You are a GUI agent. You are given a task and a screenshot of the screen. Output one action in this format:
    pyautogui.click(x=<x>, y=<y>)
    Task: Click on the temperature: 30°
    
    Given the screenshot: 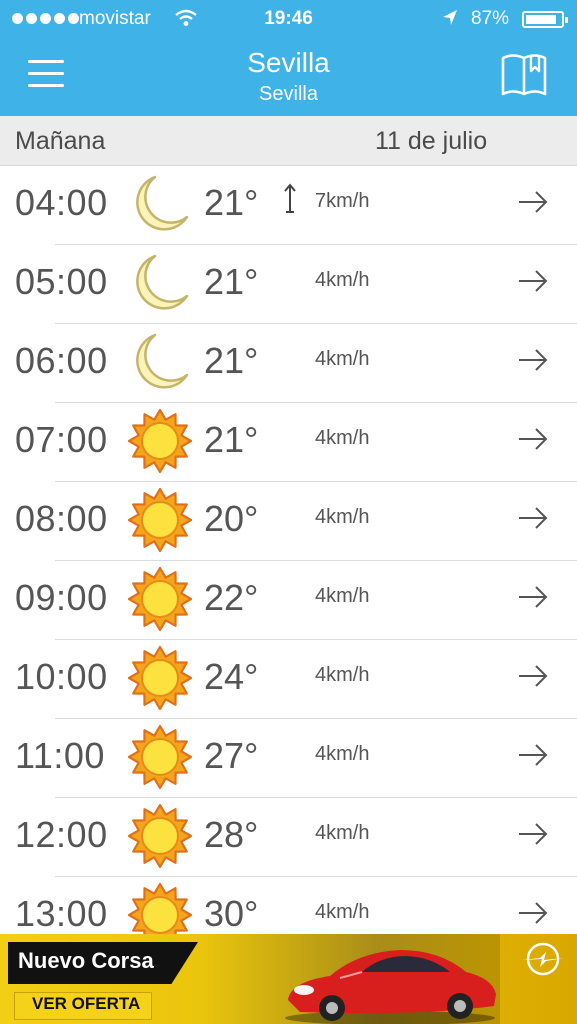 What is the action you would take?
    pyautogui.click(x=231, y=913)
    